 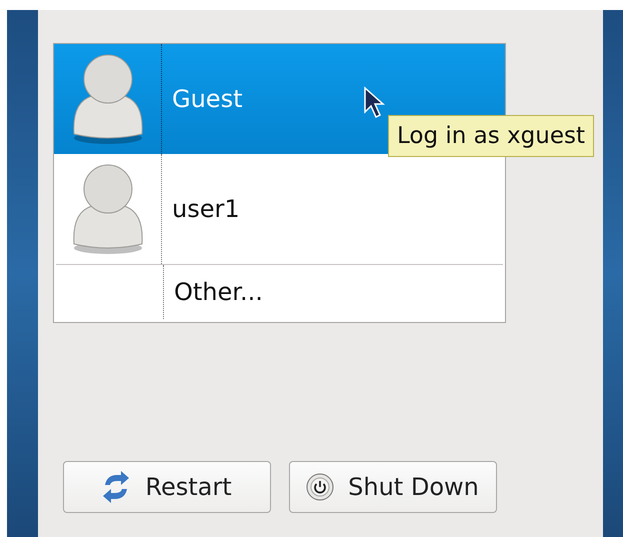 What do you see at coordinates (320, 487) in the screenshot?
I see `power-icon` at bounding box center [320, 487].